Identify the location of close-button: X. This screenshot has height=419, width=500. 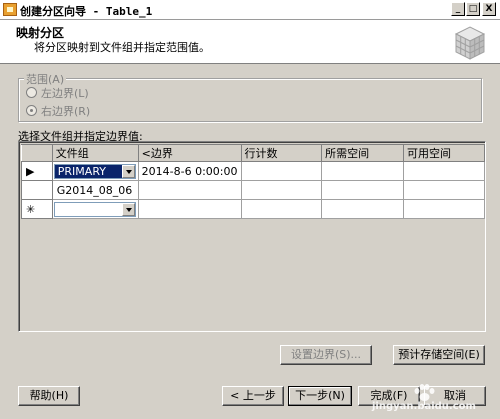
(489, 9).